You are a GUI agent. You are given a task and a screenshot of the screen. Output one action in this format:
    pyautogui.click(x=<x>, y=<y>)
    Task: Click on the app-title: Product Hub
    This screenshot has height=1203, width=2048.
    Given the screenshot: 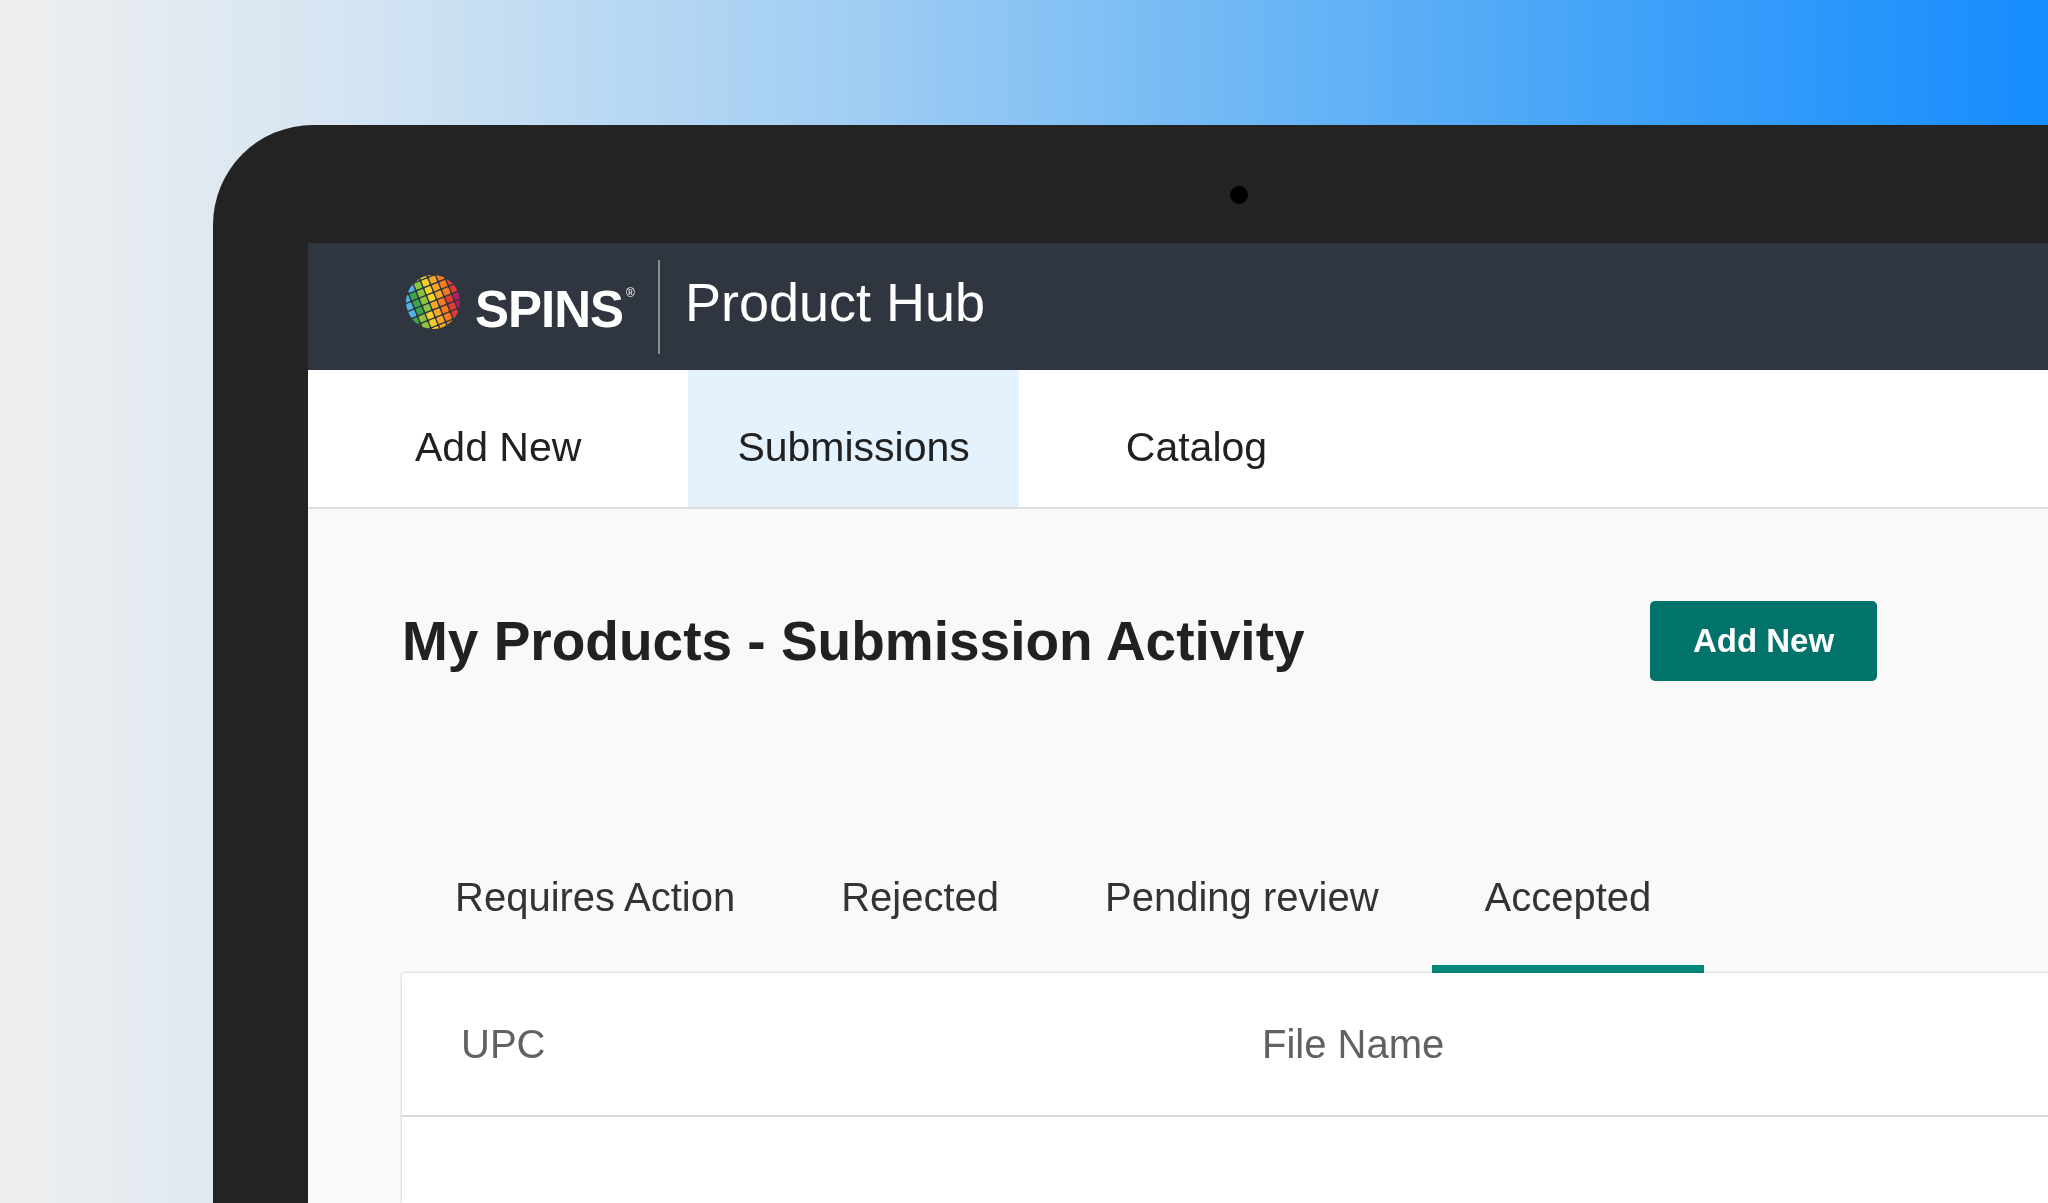 What is the action you would take?
    pyautogui.click(x=835, y=301)
    